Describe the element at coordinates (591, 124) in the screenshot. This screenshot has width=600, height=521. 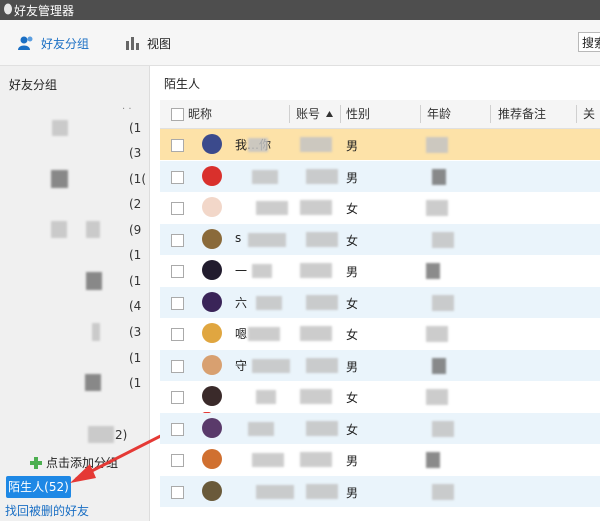
I see `column-follow: 关注` at that location.